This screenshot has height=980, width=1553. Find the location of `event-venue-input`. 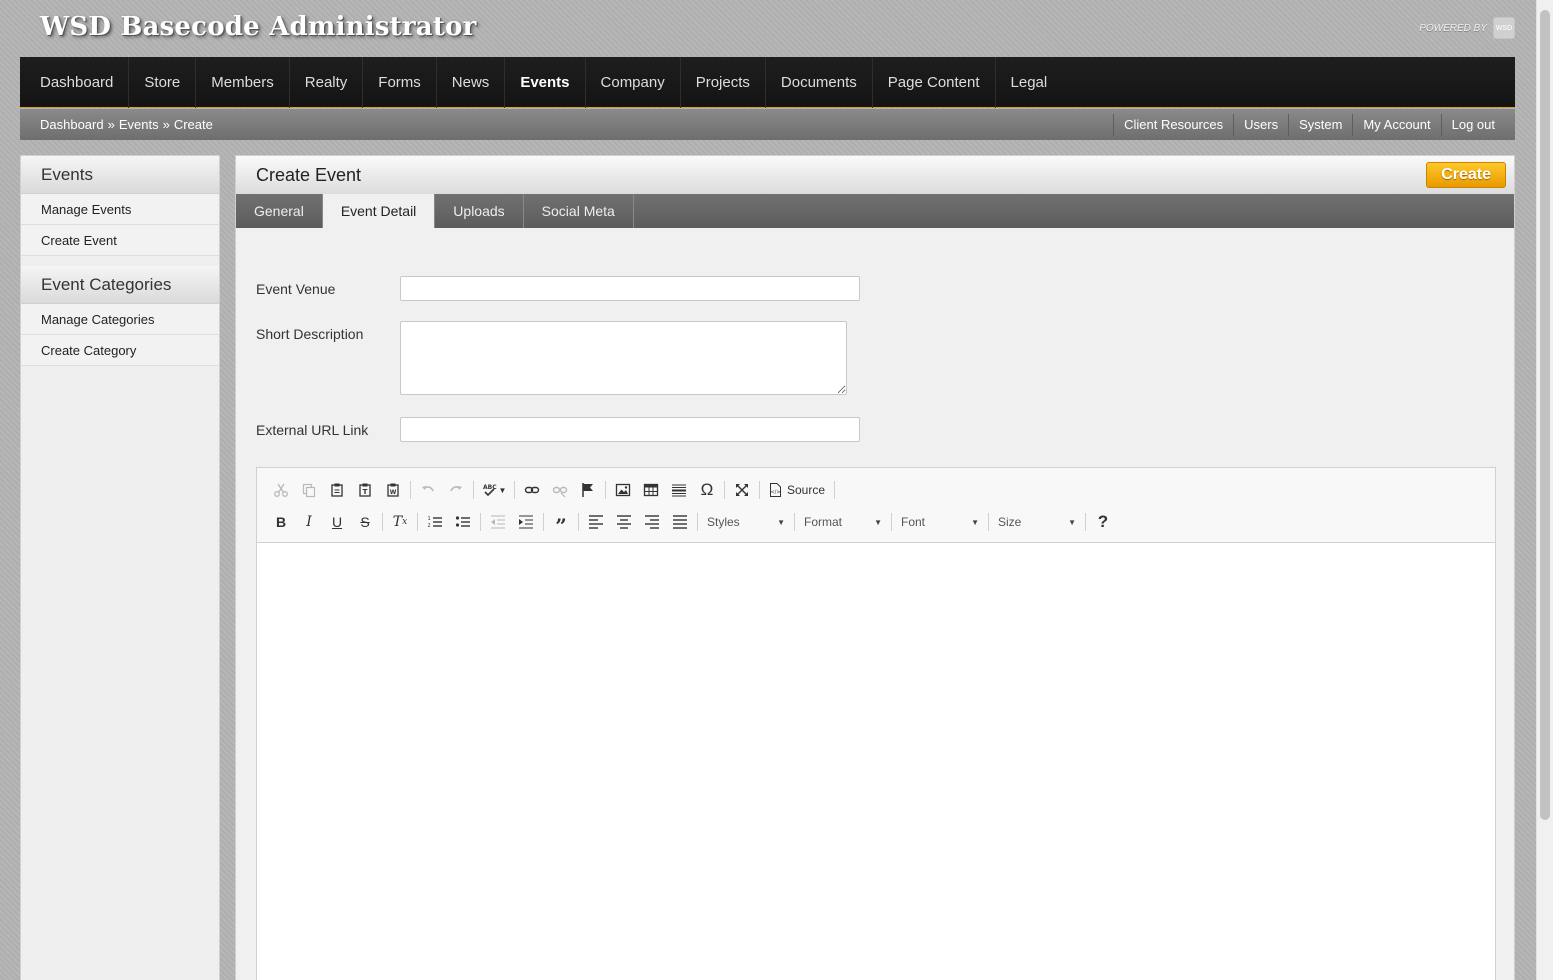

event-venue-input is located at coordinates (630, 288).